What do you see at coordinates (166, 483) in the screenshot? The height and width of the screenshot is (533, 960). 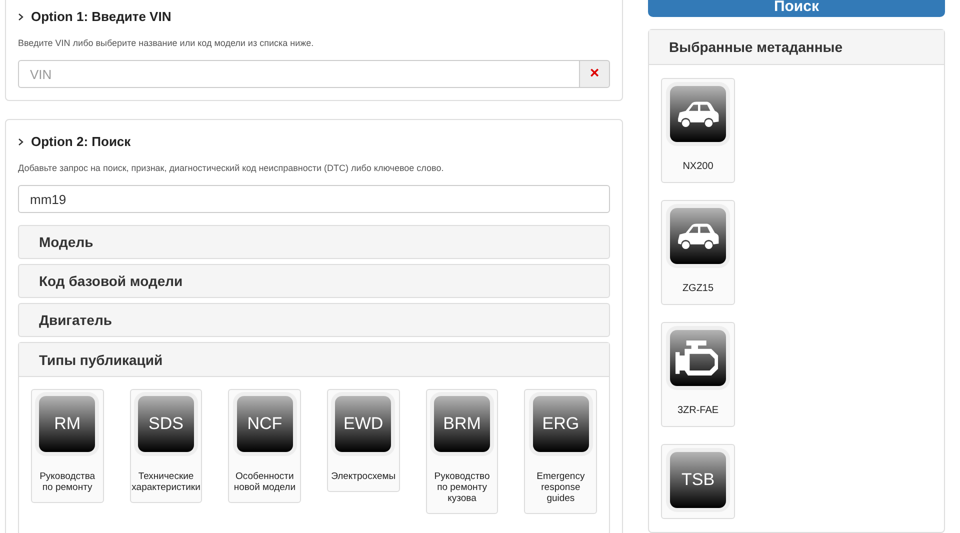 I see `publication-label: Технические характеристики` at bounding box center [166, 483].